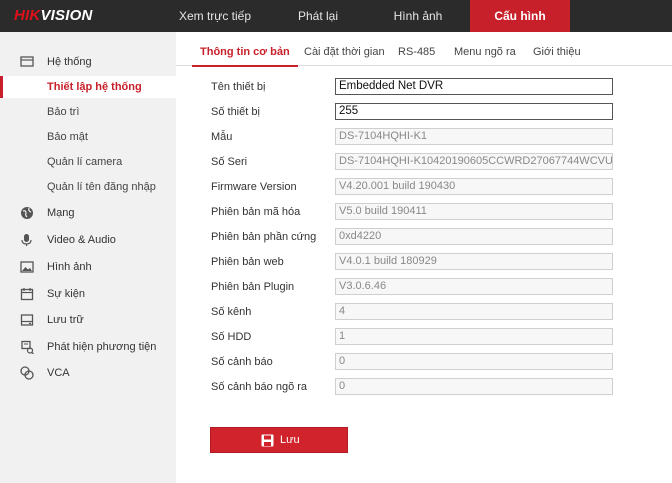 This screenshot has width=672, height=483. Describe the element at coordinates (27, 15) in the screenshot. I see `logo-part-hik: HIK` at that location.